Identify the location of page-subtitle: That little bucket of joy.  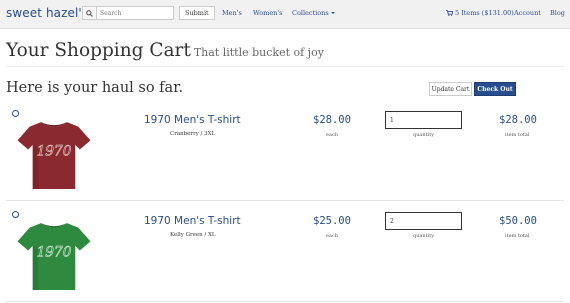
(258, 52).